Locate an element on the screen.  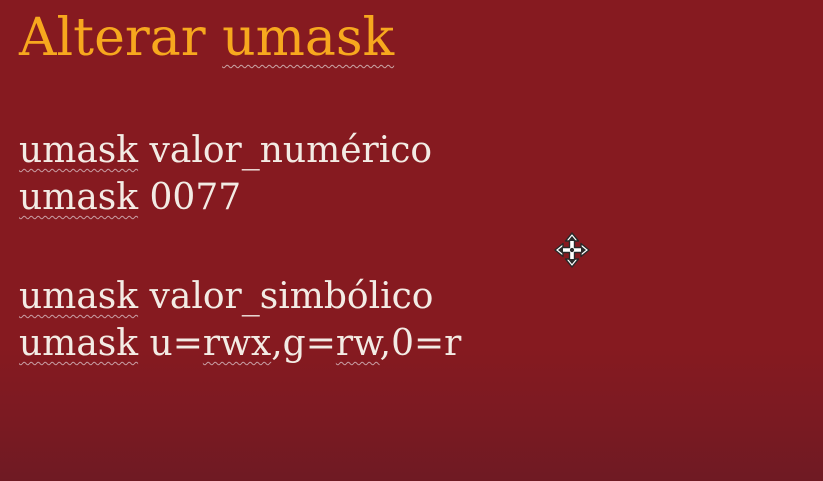
line-umask-symbolic-example: umask u=rwx,g=rw,0=r is located at coordinates (240, 344).